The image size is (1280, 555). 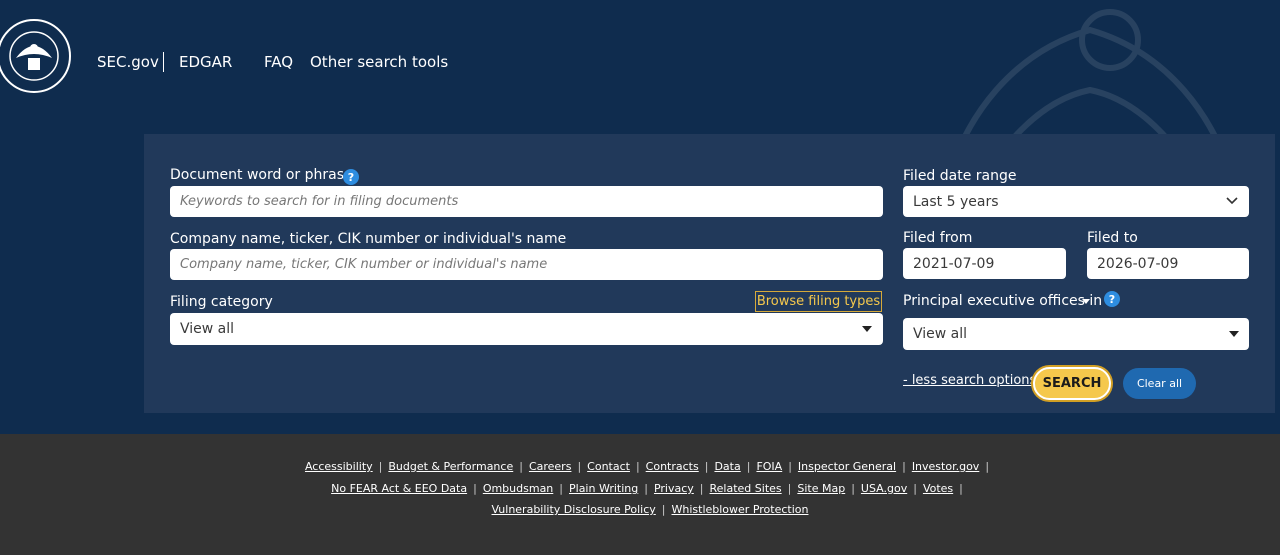 I want to click on nav-edgar-link: EDGAR, so click(x=205, y=62).